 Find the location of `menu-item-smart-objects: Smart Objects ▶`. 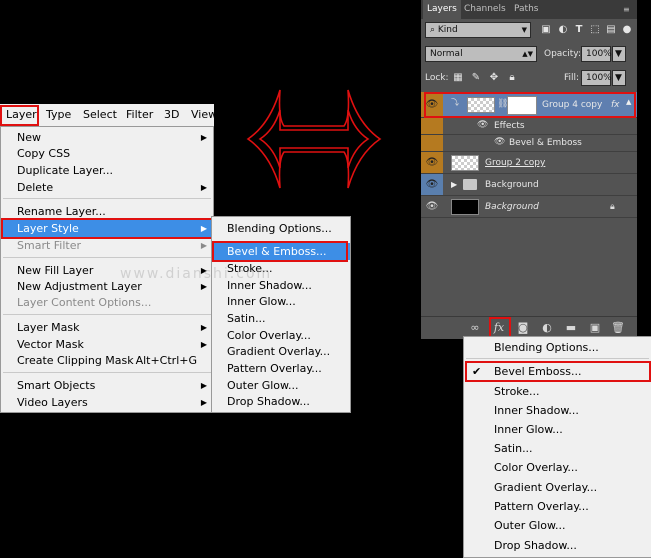

menu-item-smart-objects: Smart Objects ▶ is located at coordinates (107, 385).